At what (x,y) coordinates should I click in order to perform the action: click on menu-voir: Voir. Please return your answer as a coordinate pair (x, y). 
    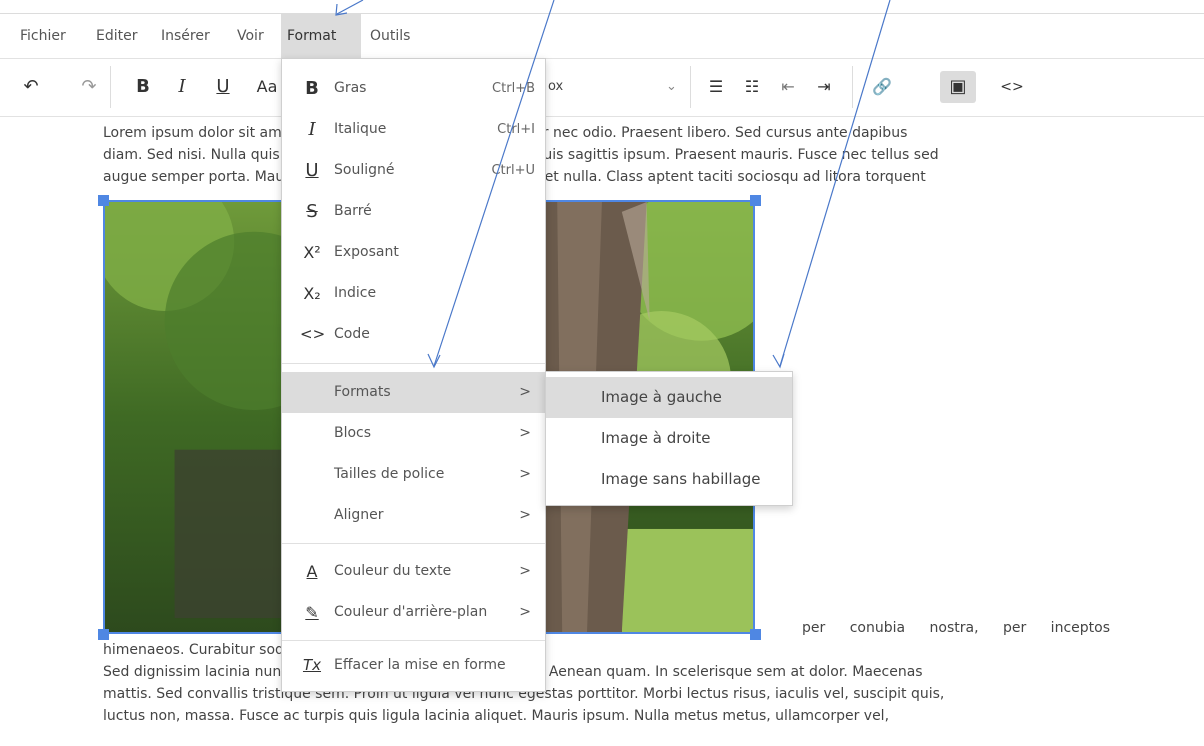
    Looking at the image, I should click on (250, 36).